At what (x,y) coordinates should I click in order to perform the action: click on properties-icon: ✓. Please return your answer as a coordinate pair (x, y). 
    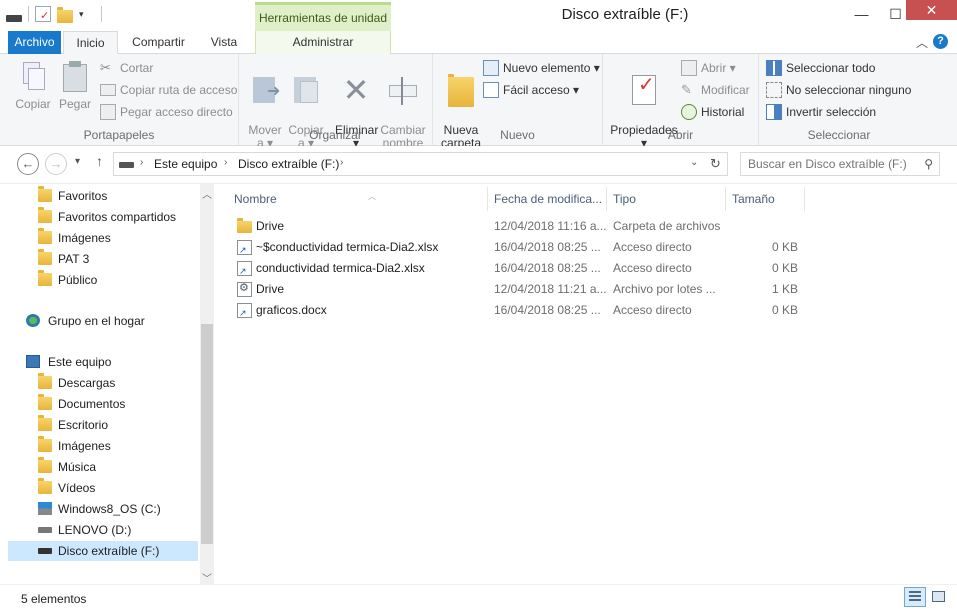
    Looking at the image, I should click on (43, 14).